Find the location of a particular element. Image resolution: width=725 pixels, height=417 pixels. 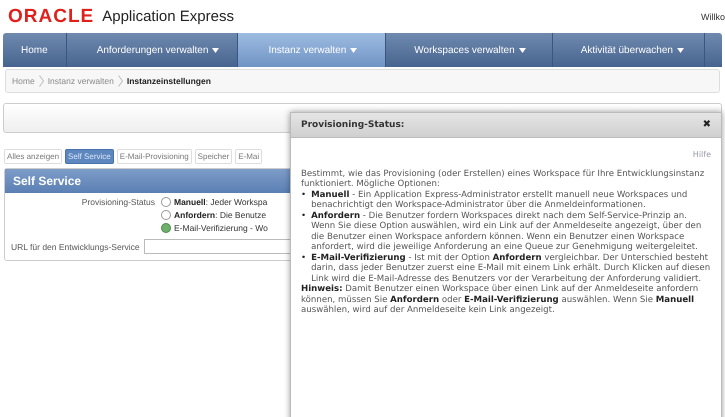

nav-tab: Workspaces verwalten is located at coordinates (469, 50).